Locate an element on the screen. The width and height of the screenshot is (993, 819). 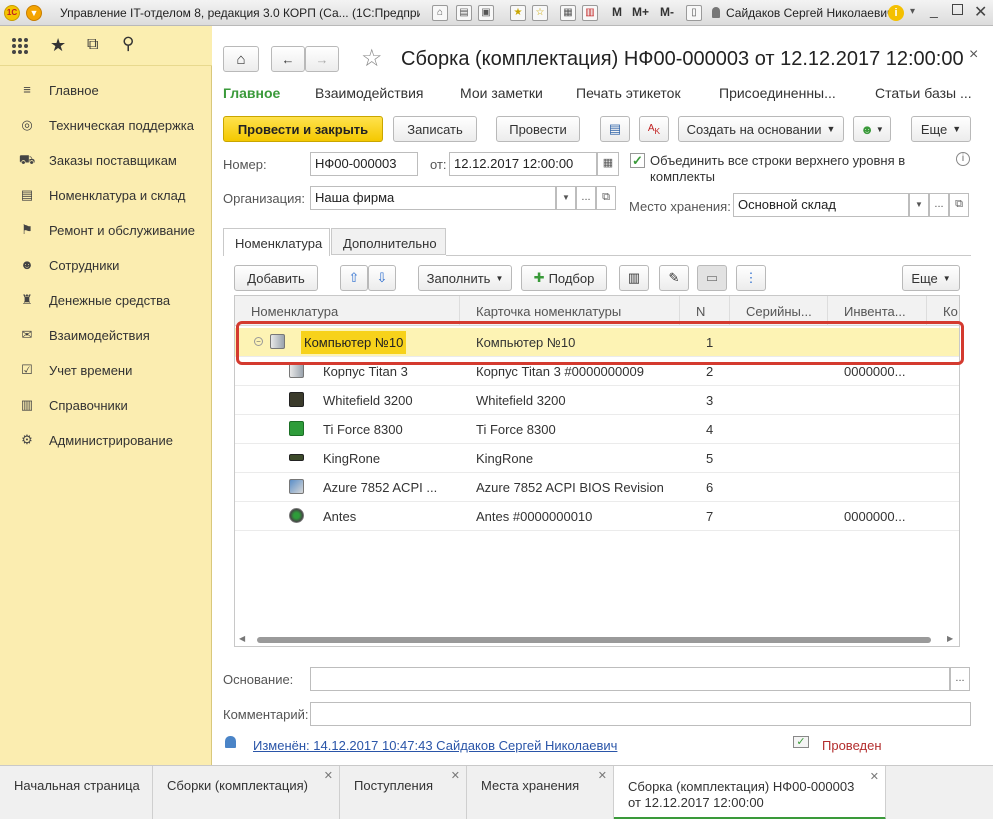
tab-nomenclature: Номенклатура is located at coordinates (276, 242).